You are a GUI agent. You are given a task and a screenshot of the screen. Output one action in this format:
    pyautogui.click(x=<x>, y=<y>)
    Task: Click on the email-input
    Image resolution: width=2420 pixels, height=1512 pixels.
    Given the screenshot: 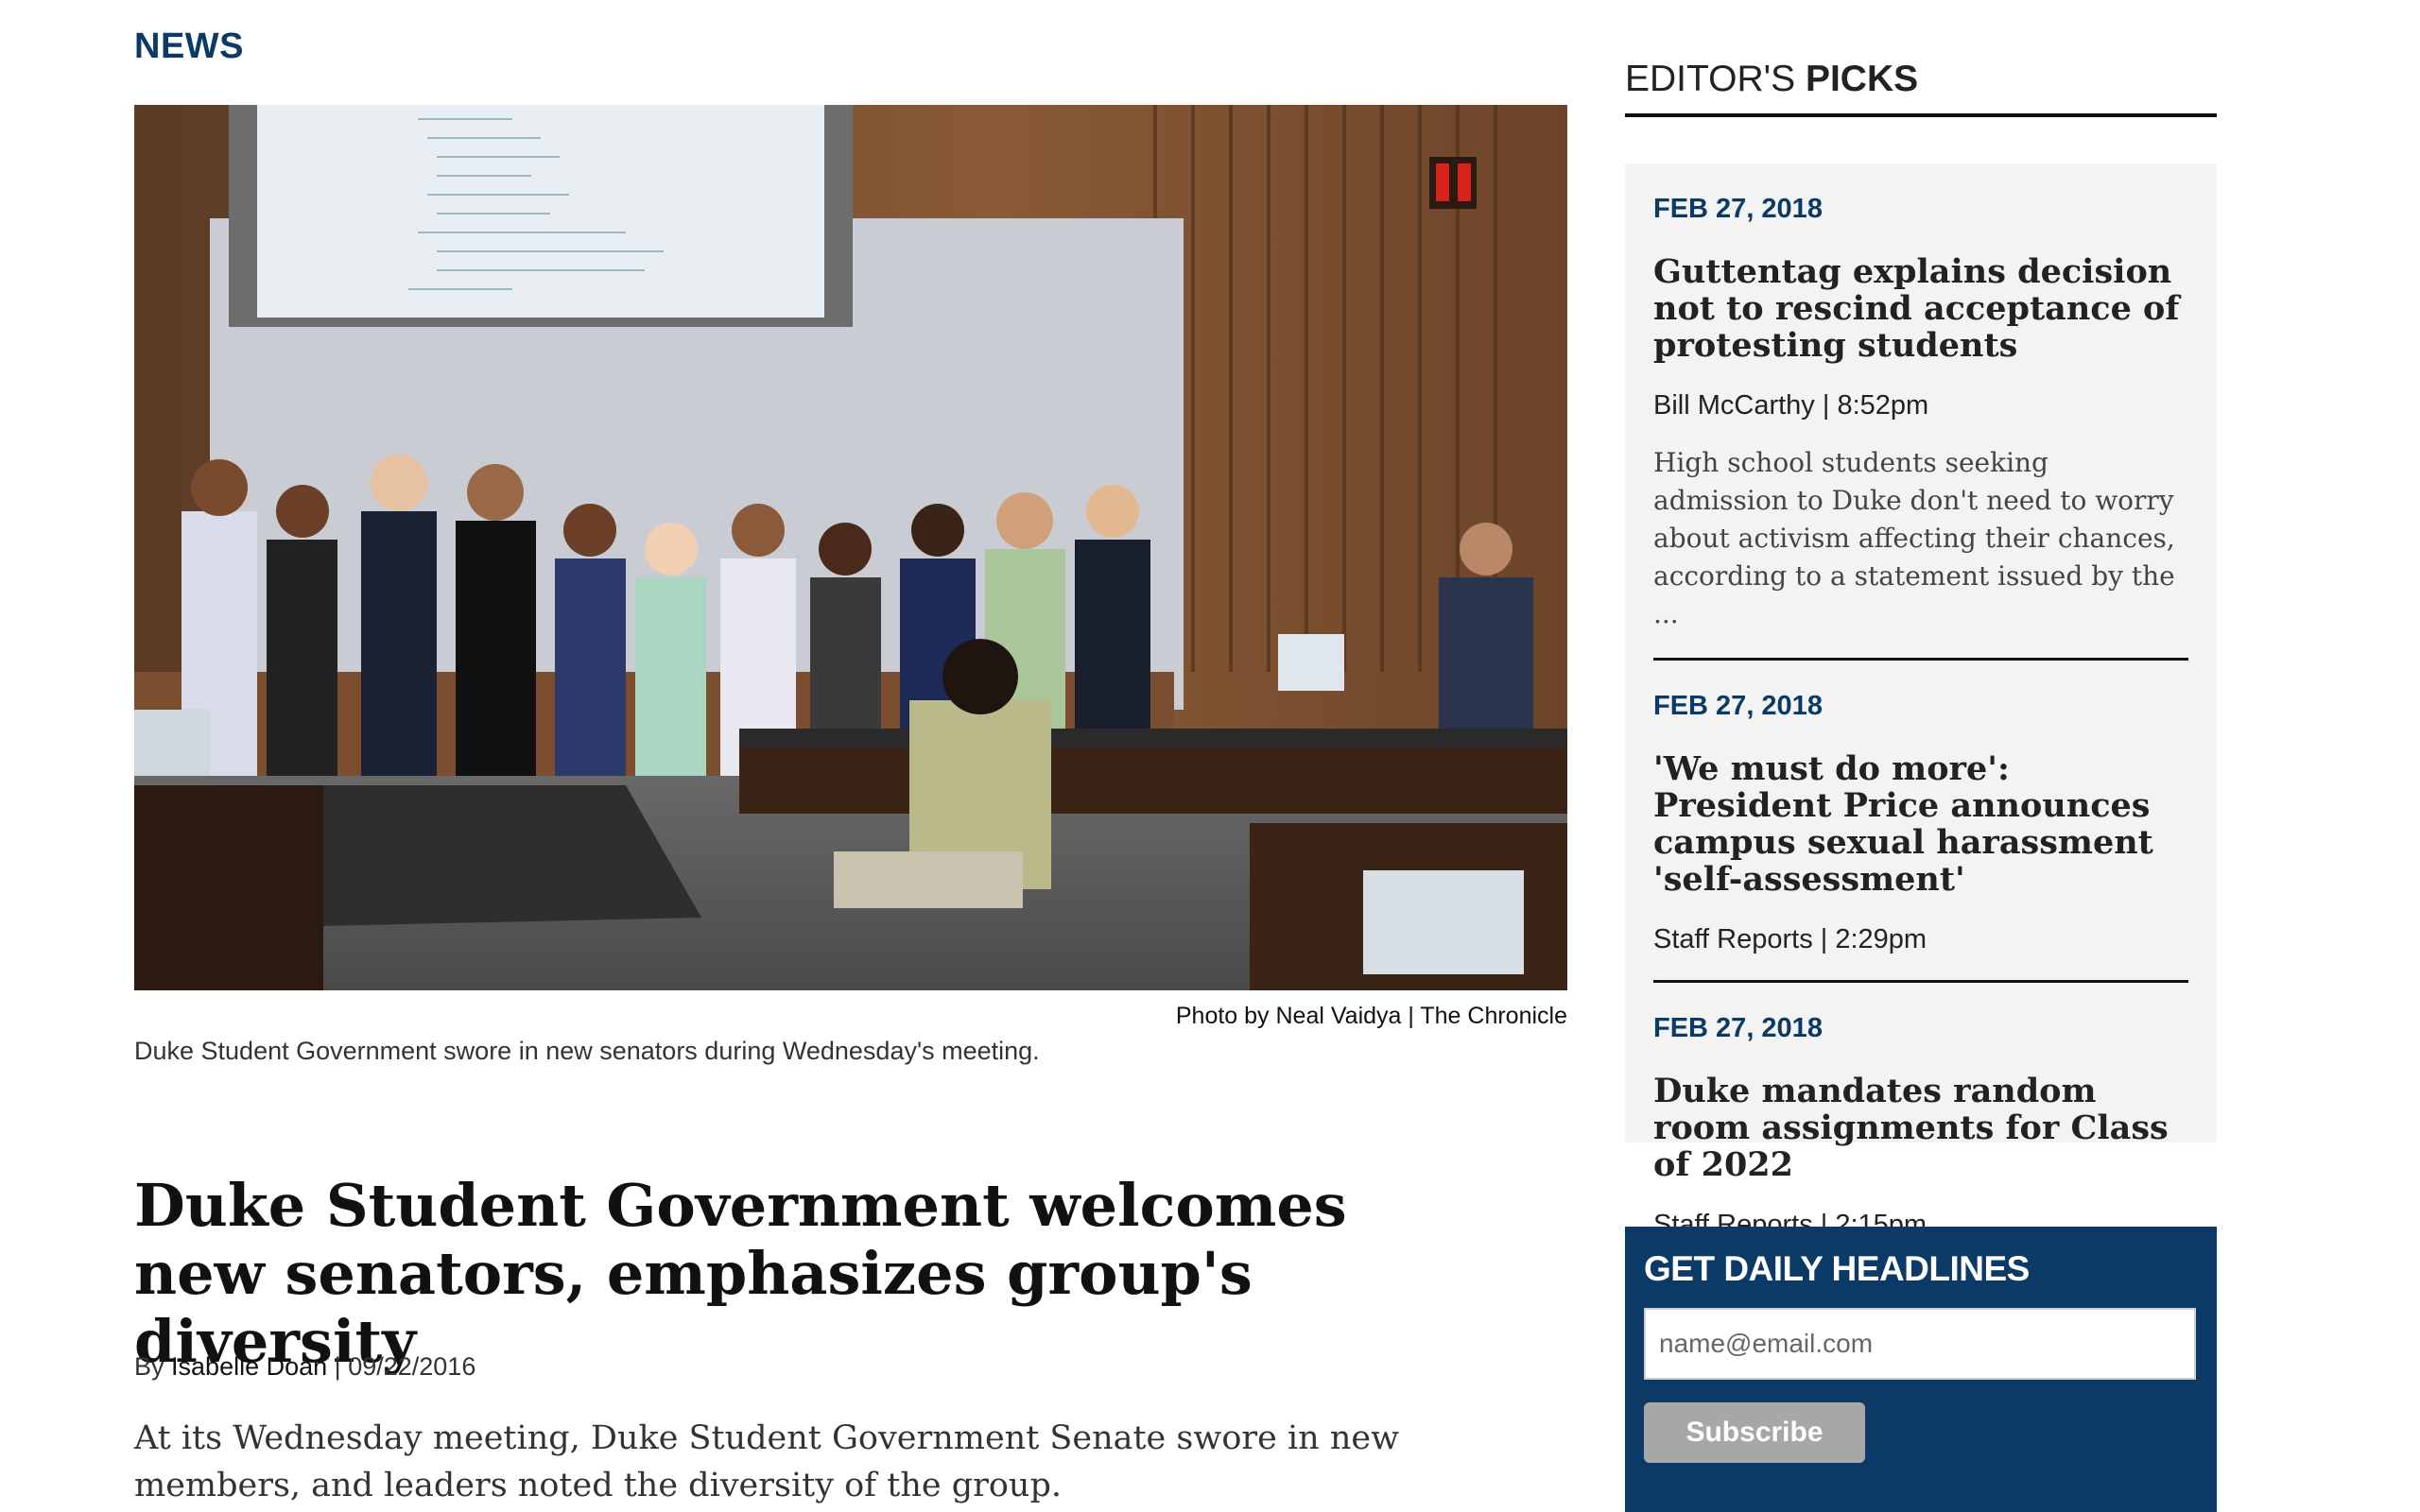 What is the action you would take?
    pyautogui.click(x=1920, y=1344)
    